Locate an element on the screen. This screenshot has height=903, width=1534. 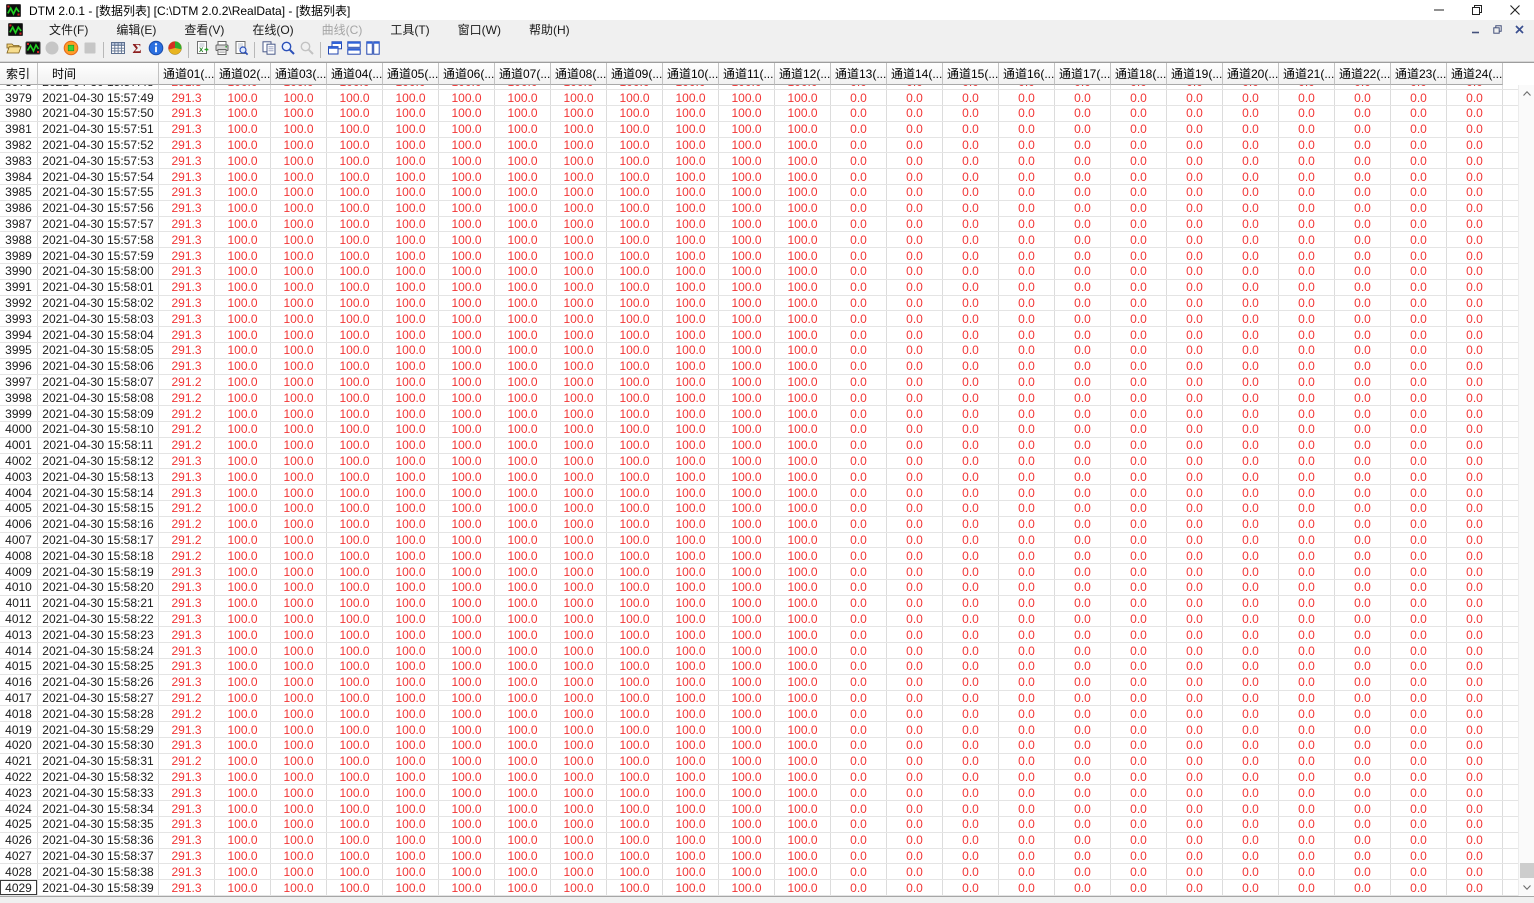
cell-index: 3993 is located at coordinates (19, 319).